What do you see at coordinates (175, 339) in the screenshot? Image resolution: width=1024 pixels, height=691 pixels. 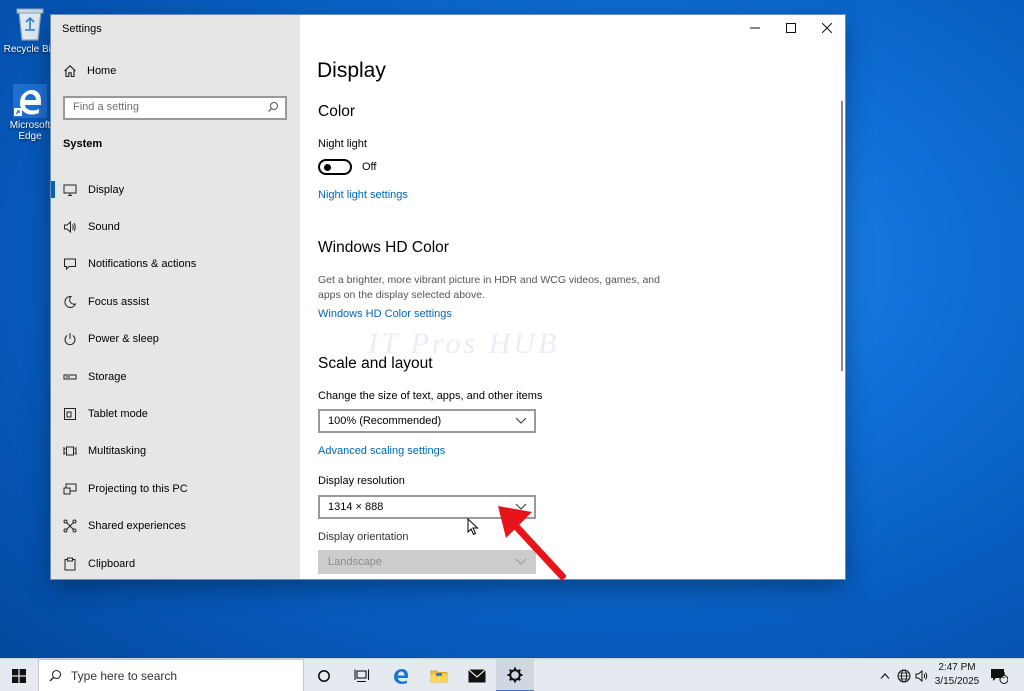 I see `sidebar-item-power-sleep: Power & sleep` at bounding box center [175, 339].